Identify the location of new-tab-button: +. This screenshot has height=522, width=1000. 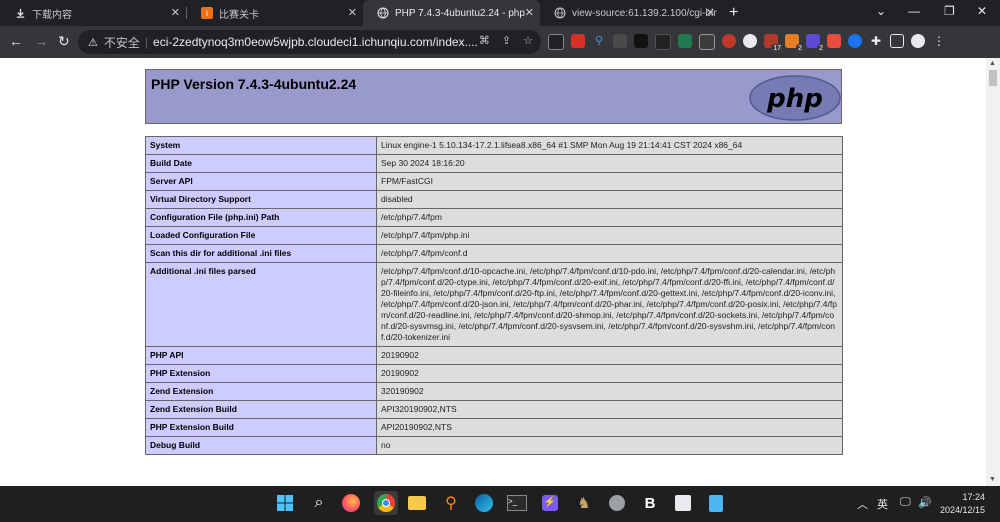
(733, 13).